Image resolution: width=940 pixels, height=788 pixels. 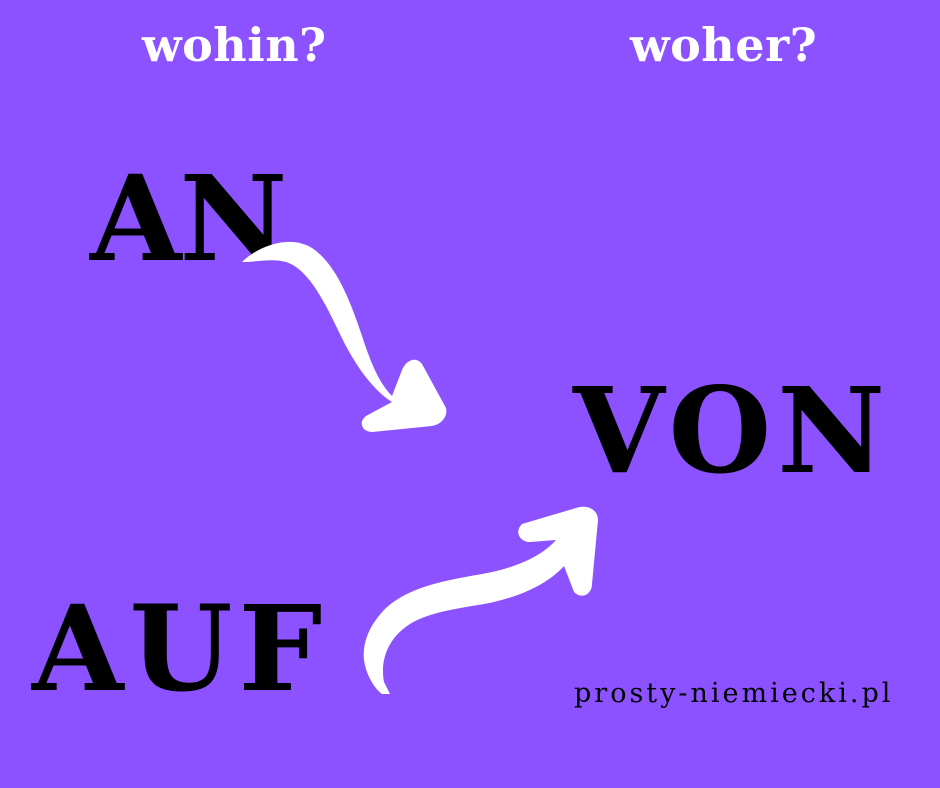 What do you see at coordinates (734, 693) in the screenshot?
I see `website-label: prosty-niemiecki.pl` at bounding box center [734, 693].